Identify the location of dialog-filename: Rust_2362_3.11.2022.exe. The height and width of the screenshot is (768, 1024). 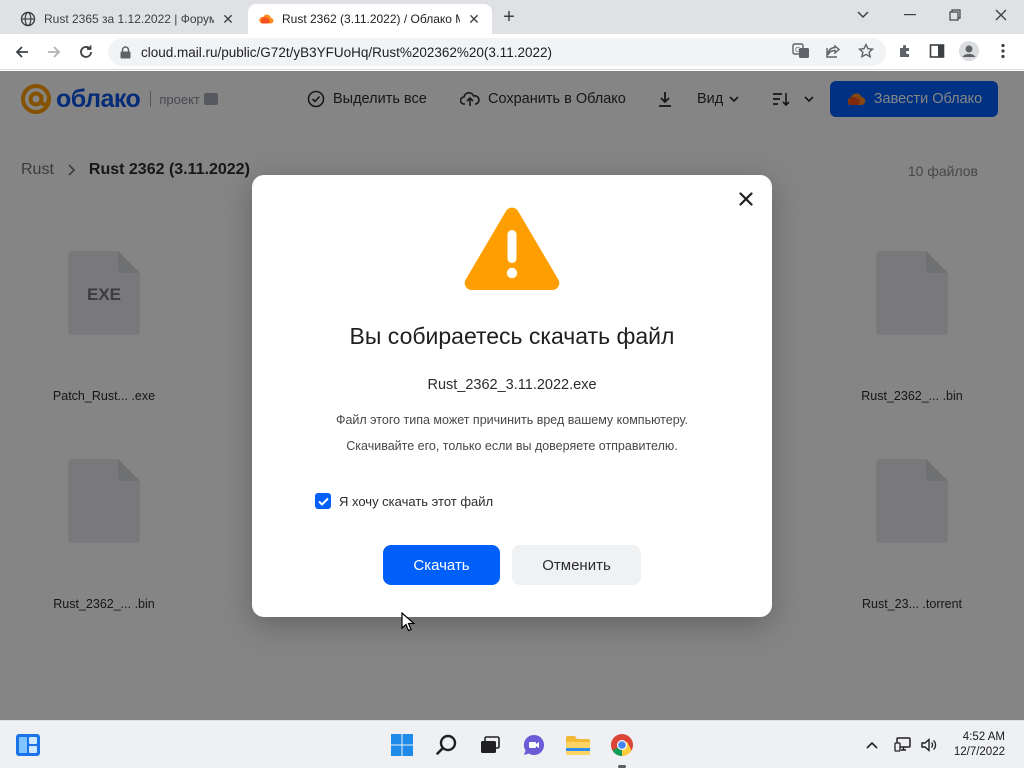
(512, 385).